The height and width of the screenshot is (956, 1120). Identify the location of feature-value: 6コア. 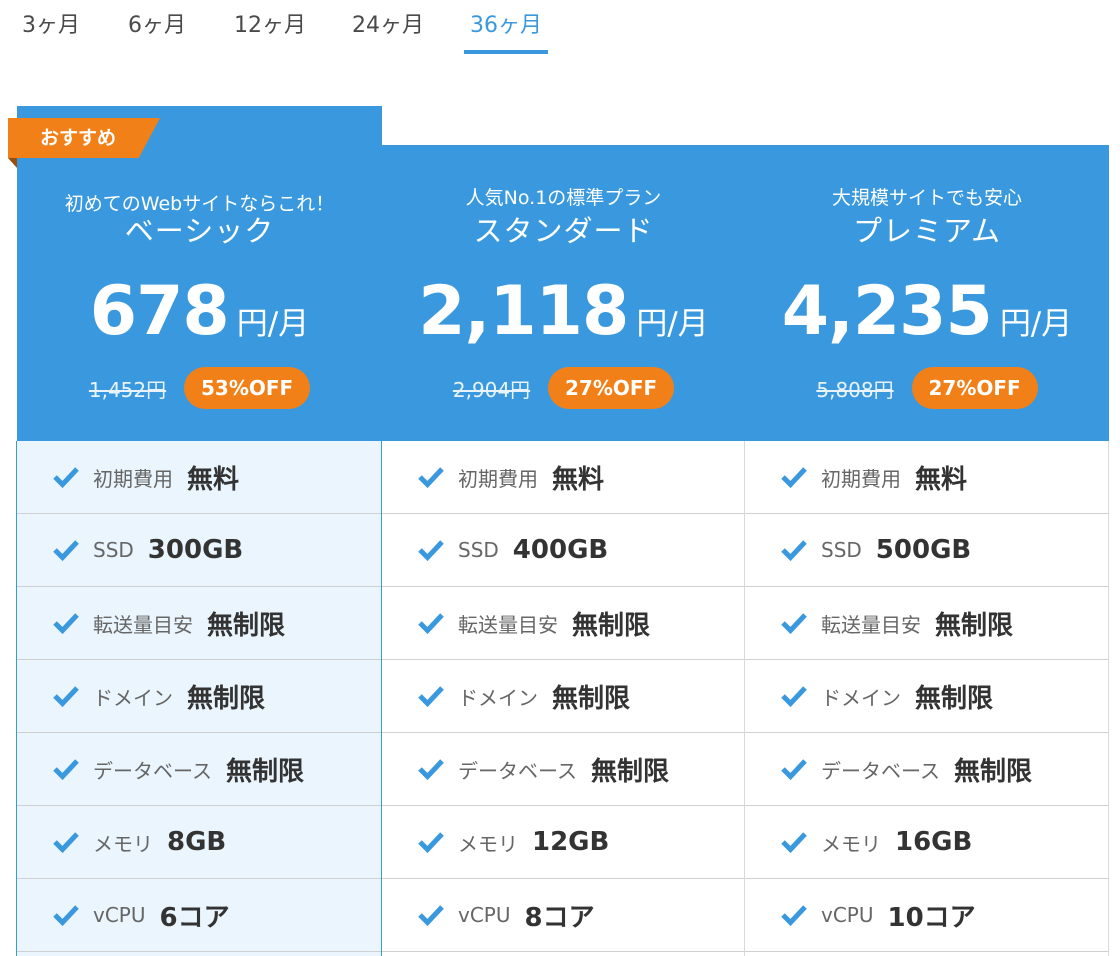
(194, 917).